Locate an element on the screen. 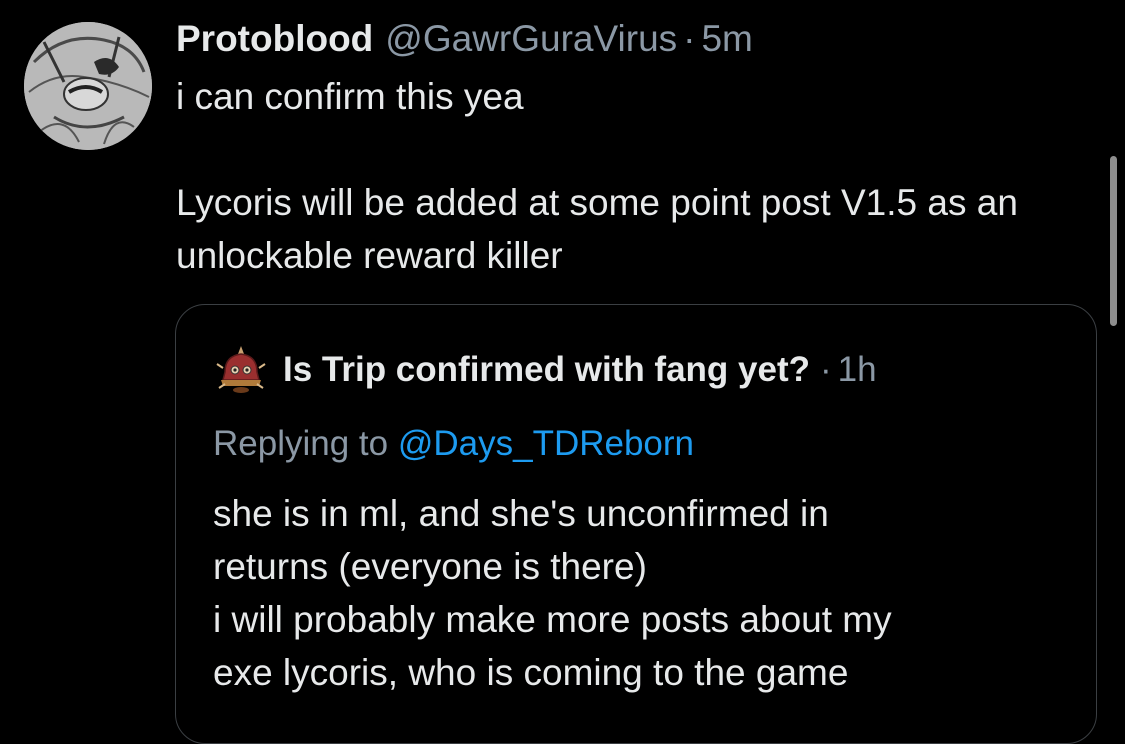 This screenshot has width=1125, height=744. quoted-tweet-header: Is Trip confirmed with fang yet? · 1h is located at coordinates (545, 370).